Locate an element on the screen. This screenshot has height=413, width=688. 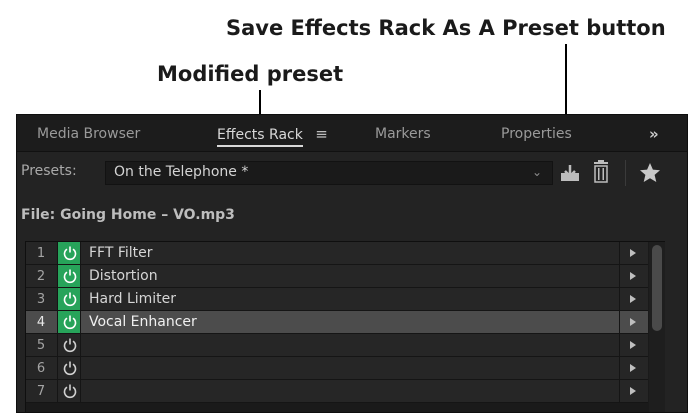
delete-preset-button is located at coordinates (601, 173).